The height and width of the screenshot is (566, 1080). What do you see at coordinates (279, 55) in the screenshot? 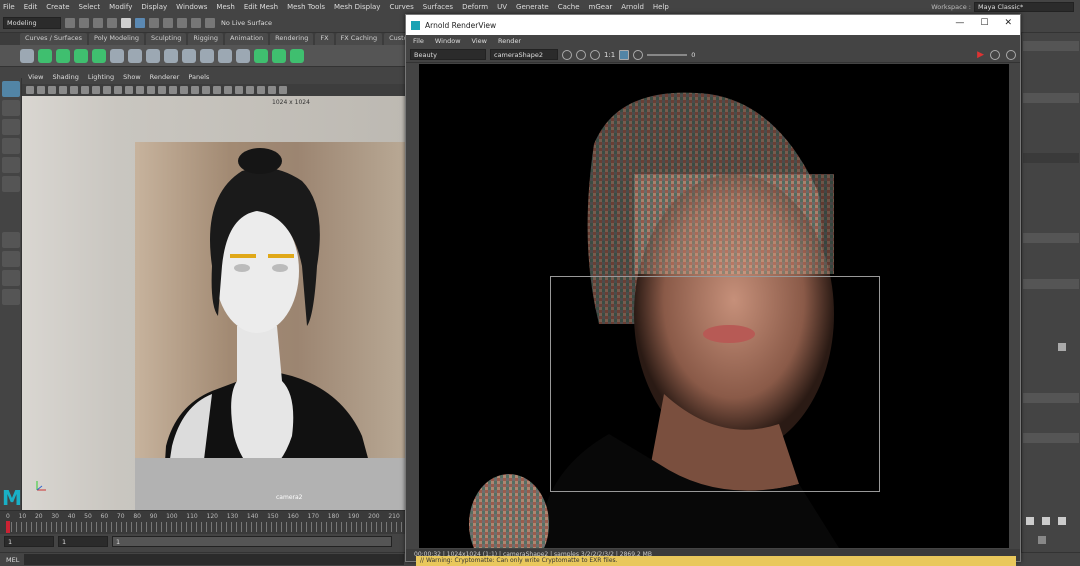
I see `grid-icon` at bounding box center [279, 55].